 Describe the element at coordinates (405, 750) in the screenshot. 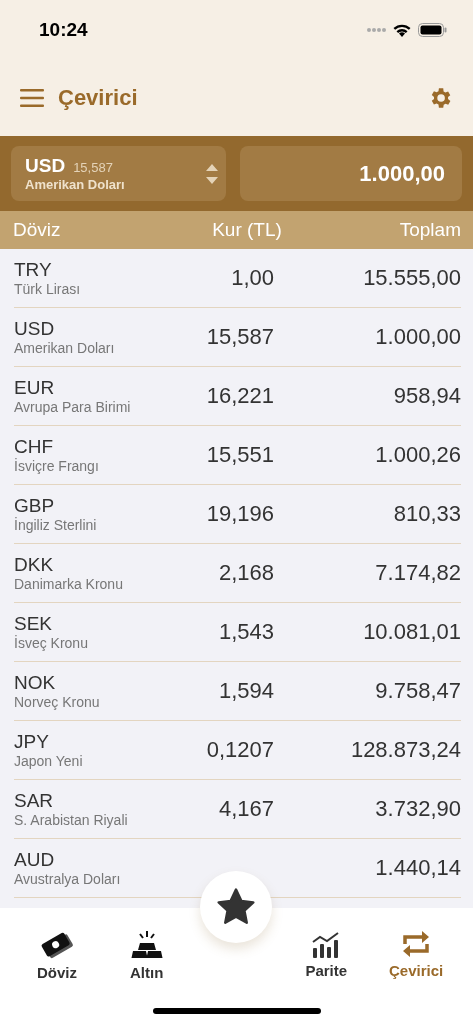

I see `converted-total: 128.873,24` at that location.